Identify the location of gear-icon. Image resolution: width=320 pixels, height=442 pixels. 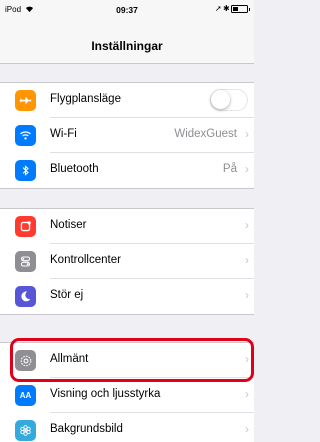
(25, 360).